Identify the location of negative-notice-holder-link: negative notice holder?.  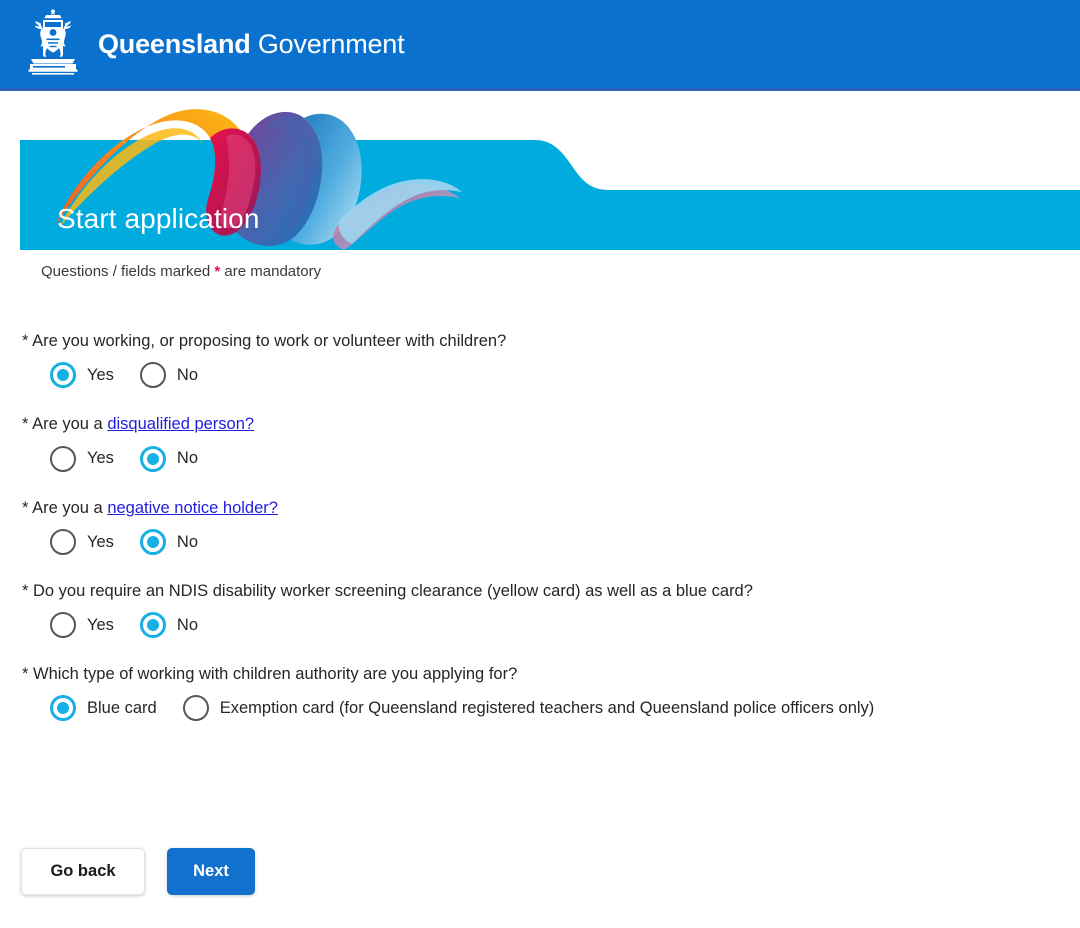
(192, 508).